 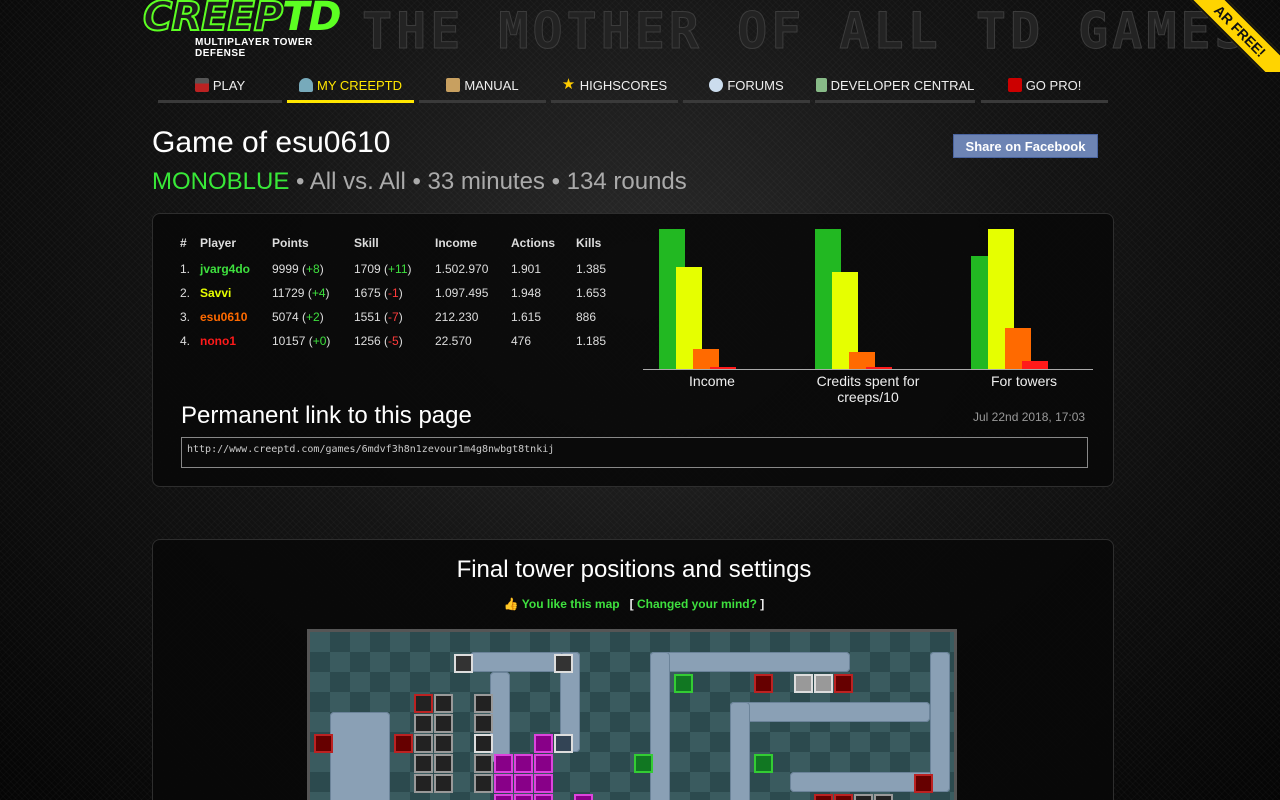 What do you see at coordinates (218, 243) in the screenshot?
I see `col-player: Player` at bounding box center [218, 243].